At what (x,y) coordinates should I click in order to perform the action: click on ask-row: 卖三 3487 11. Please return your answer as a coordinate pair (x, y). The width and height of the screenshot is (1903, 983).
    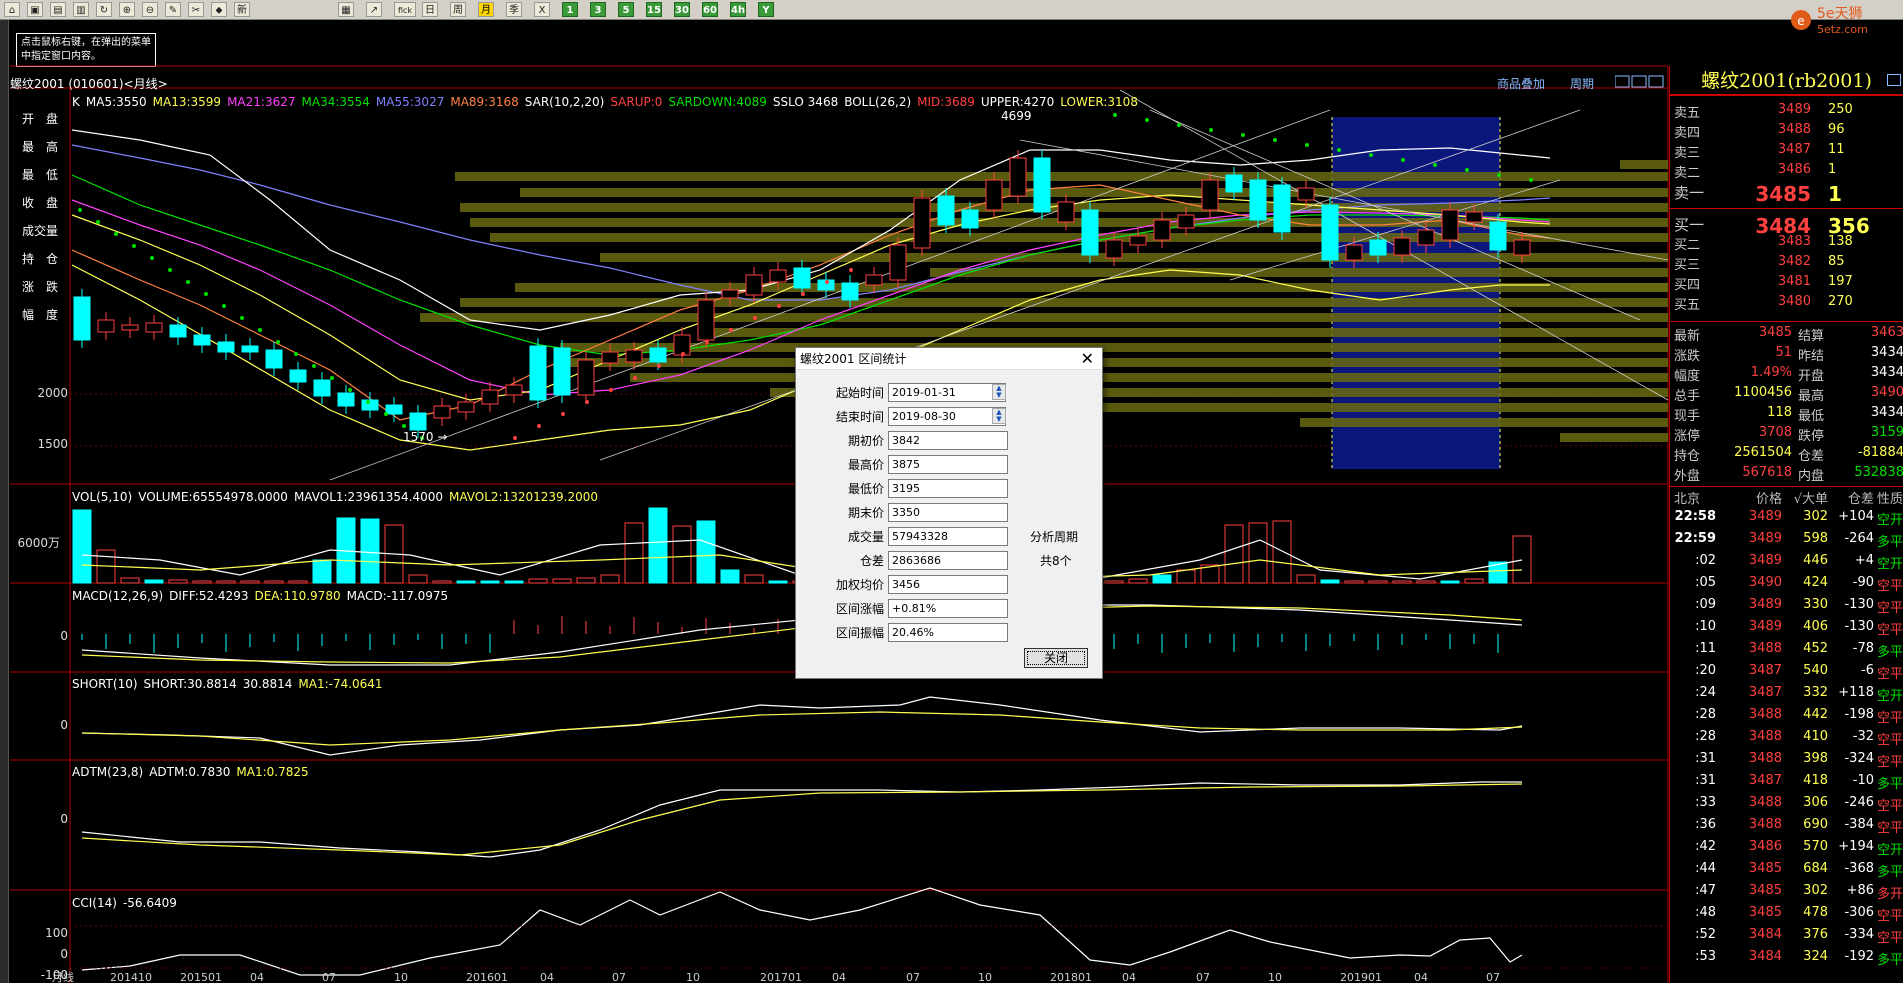
    Looking at the image, I should click on (1786, 152).